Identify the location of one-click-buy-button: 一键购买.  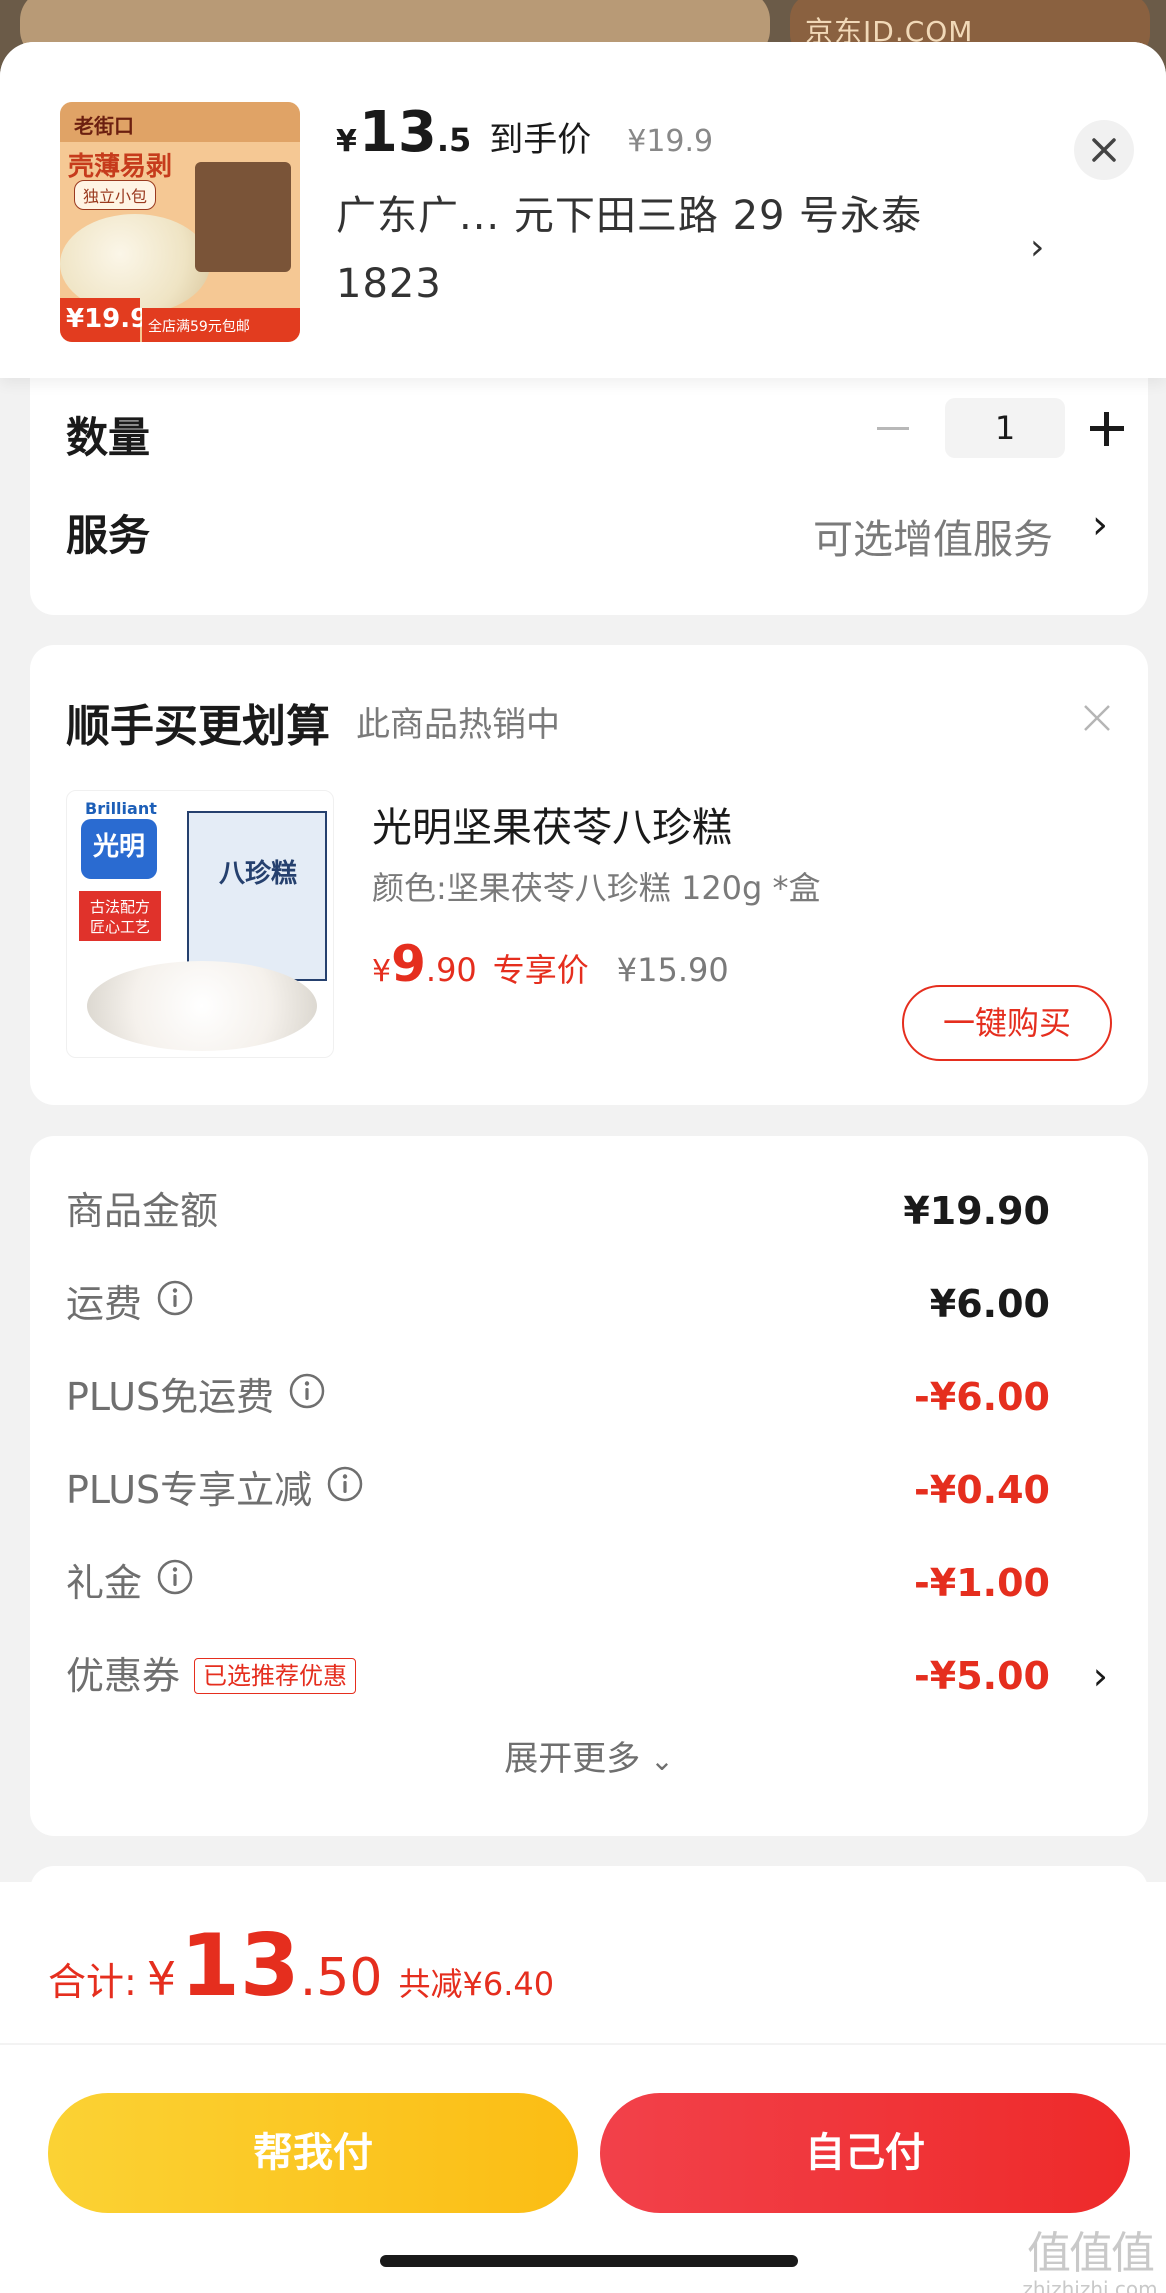
(1007, 1023).